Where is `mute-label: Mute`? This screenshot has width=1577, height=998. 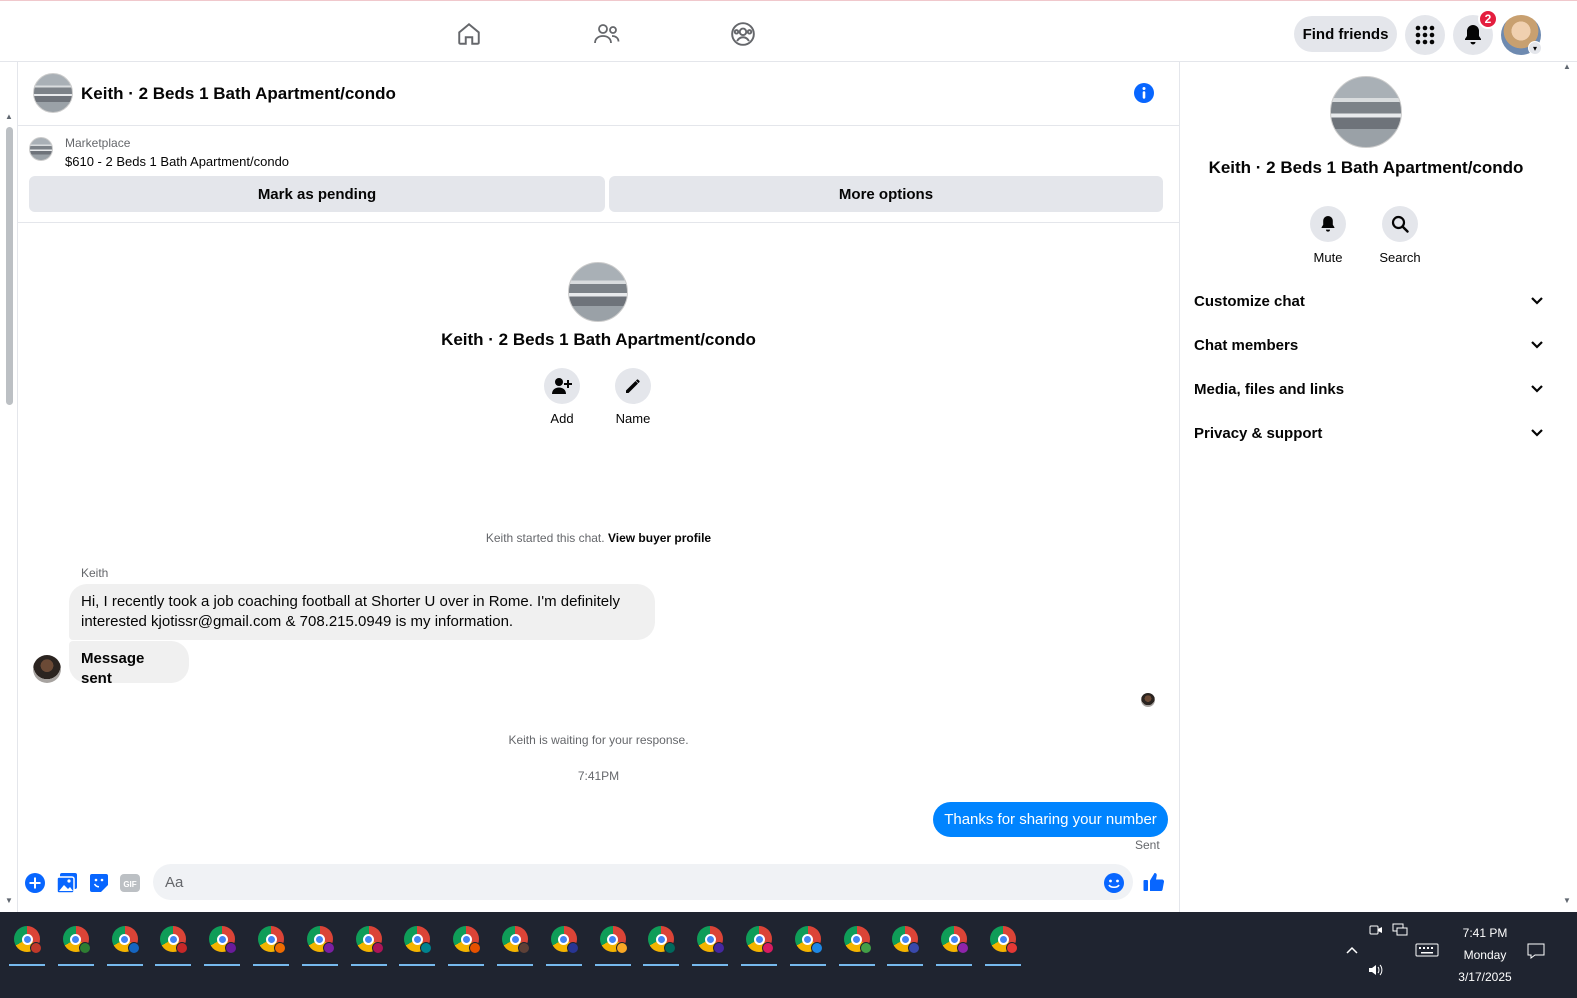 mute-label: Mute is located at coordinates (1328, 257).